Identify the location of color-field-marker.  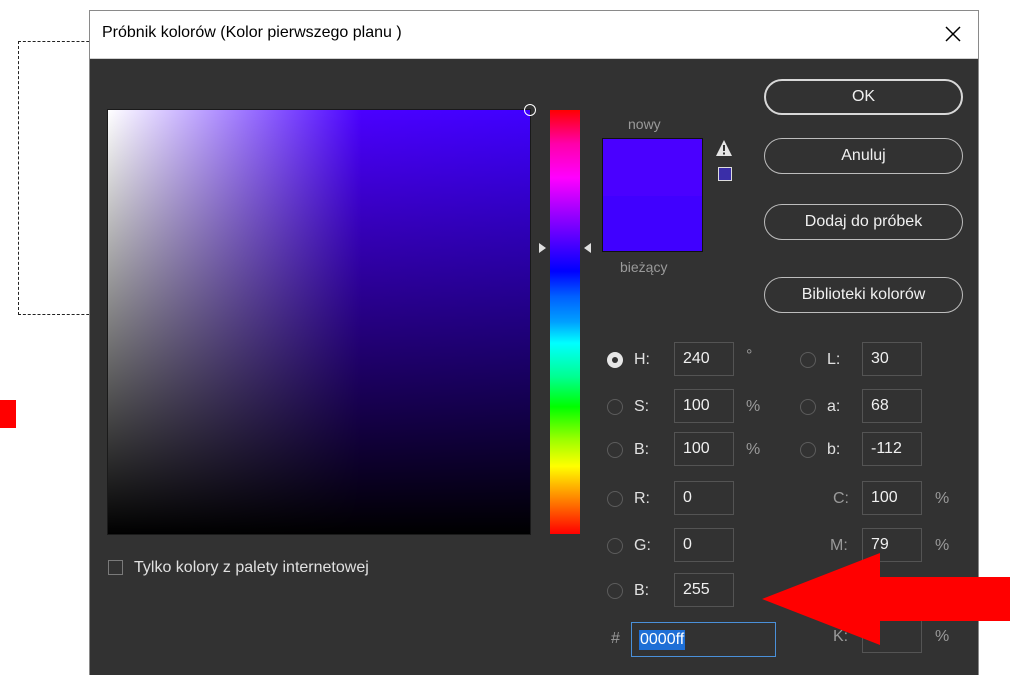
(530, 110).